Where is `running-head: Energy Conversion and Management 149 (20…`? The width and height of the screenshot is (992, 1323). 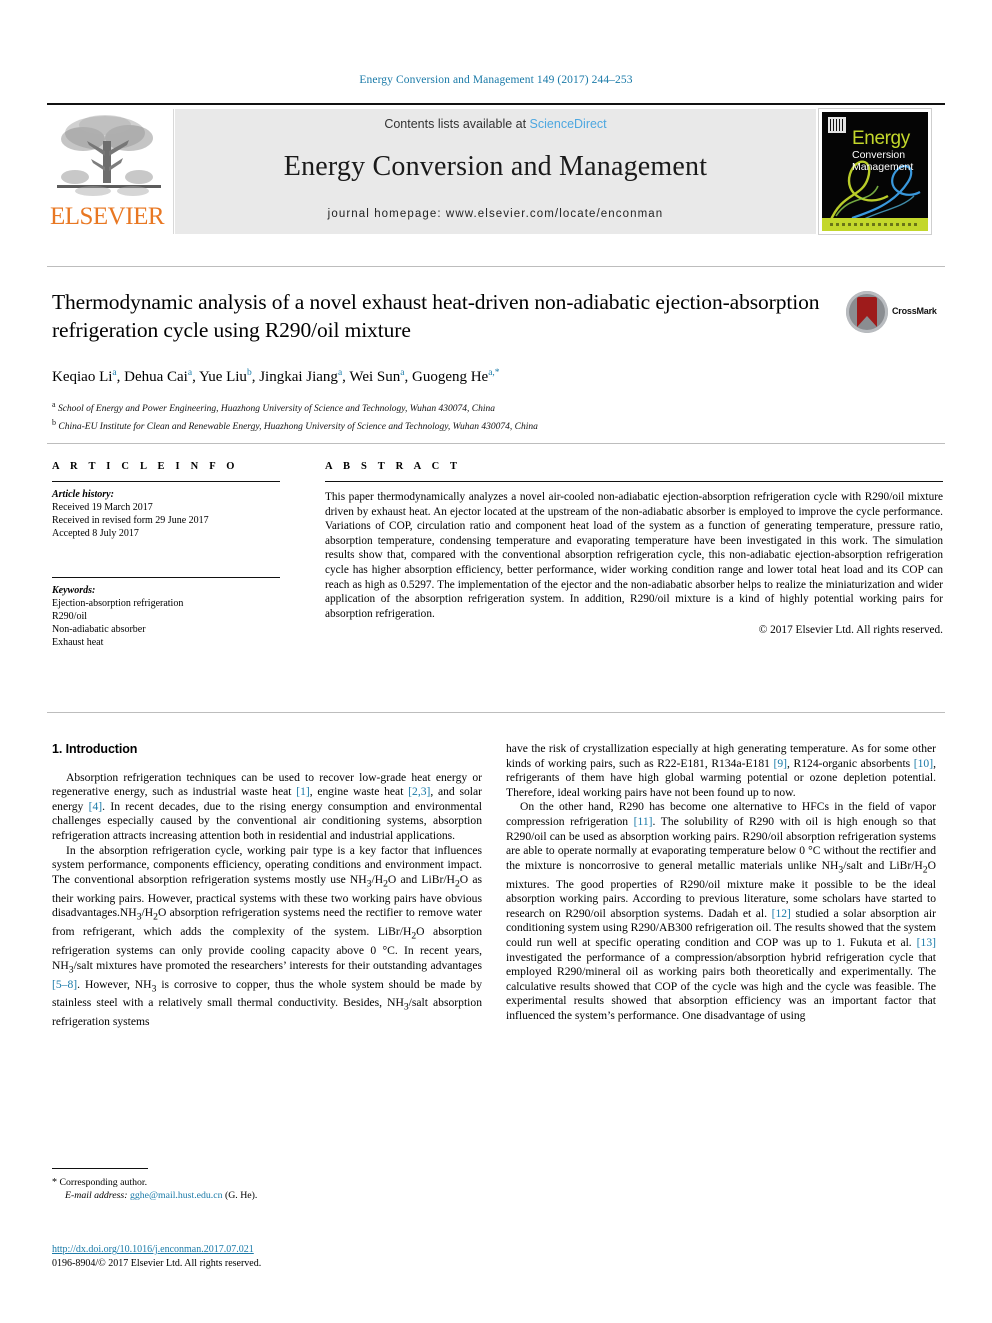 running-head: Energy Conversion and Management 149 (20… is located at coordinates (496, 80).